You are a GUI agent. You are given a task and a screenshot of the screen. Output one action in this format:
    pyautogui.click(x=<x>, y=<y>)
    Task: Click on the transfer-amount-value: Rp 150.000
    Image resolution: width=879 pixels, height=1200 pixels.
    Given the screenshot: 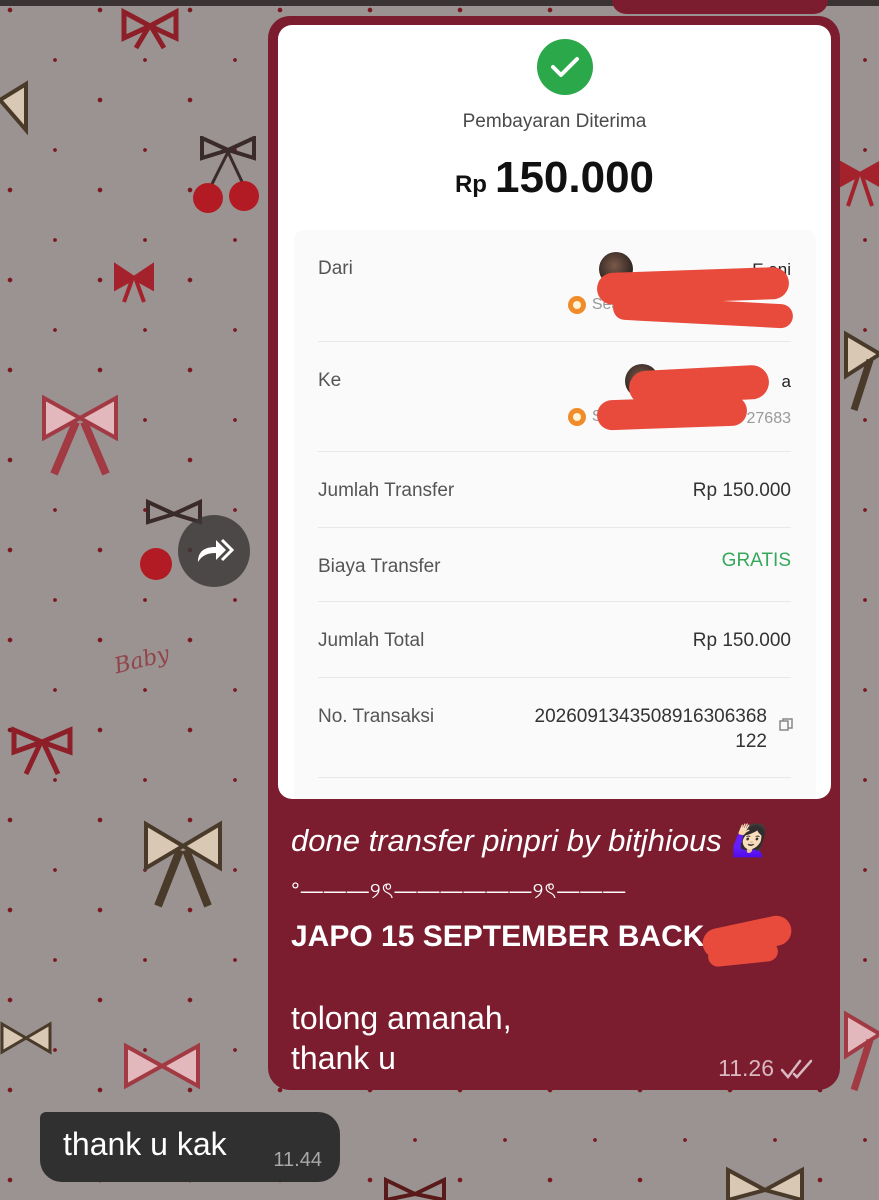 What is the action you would take?
    pyautogui.click(x=741, y=490)
    